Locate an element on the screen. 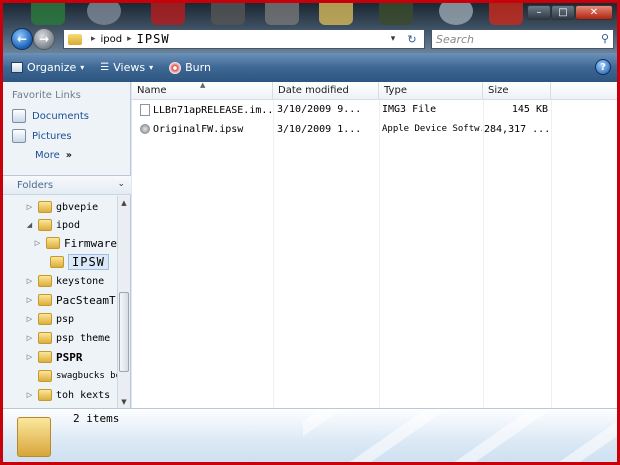 This screenshot has height=465, width=620. favorite-more: More ›› is located at coordinates (53, 155).